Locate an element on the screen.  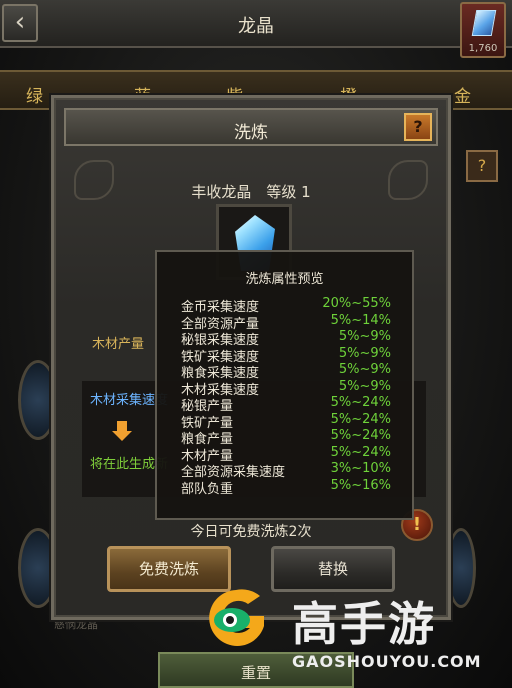
preview-row: 铁矿产量 5%~24% is located at coordinates (288, 421).